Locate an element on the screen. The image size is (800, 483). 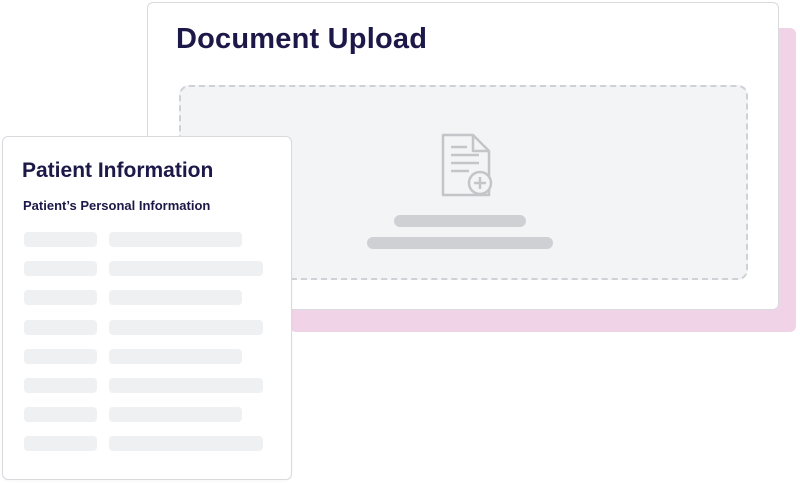
personal-information-subtitle: Patient’s Personal Information is located at coordinates (117, 205).